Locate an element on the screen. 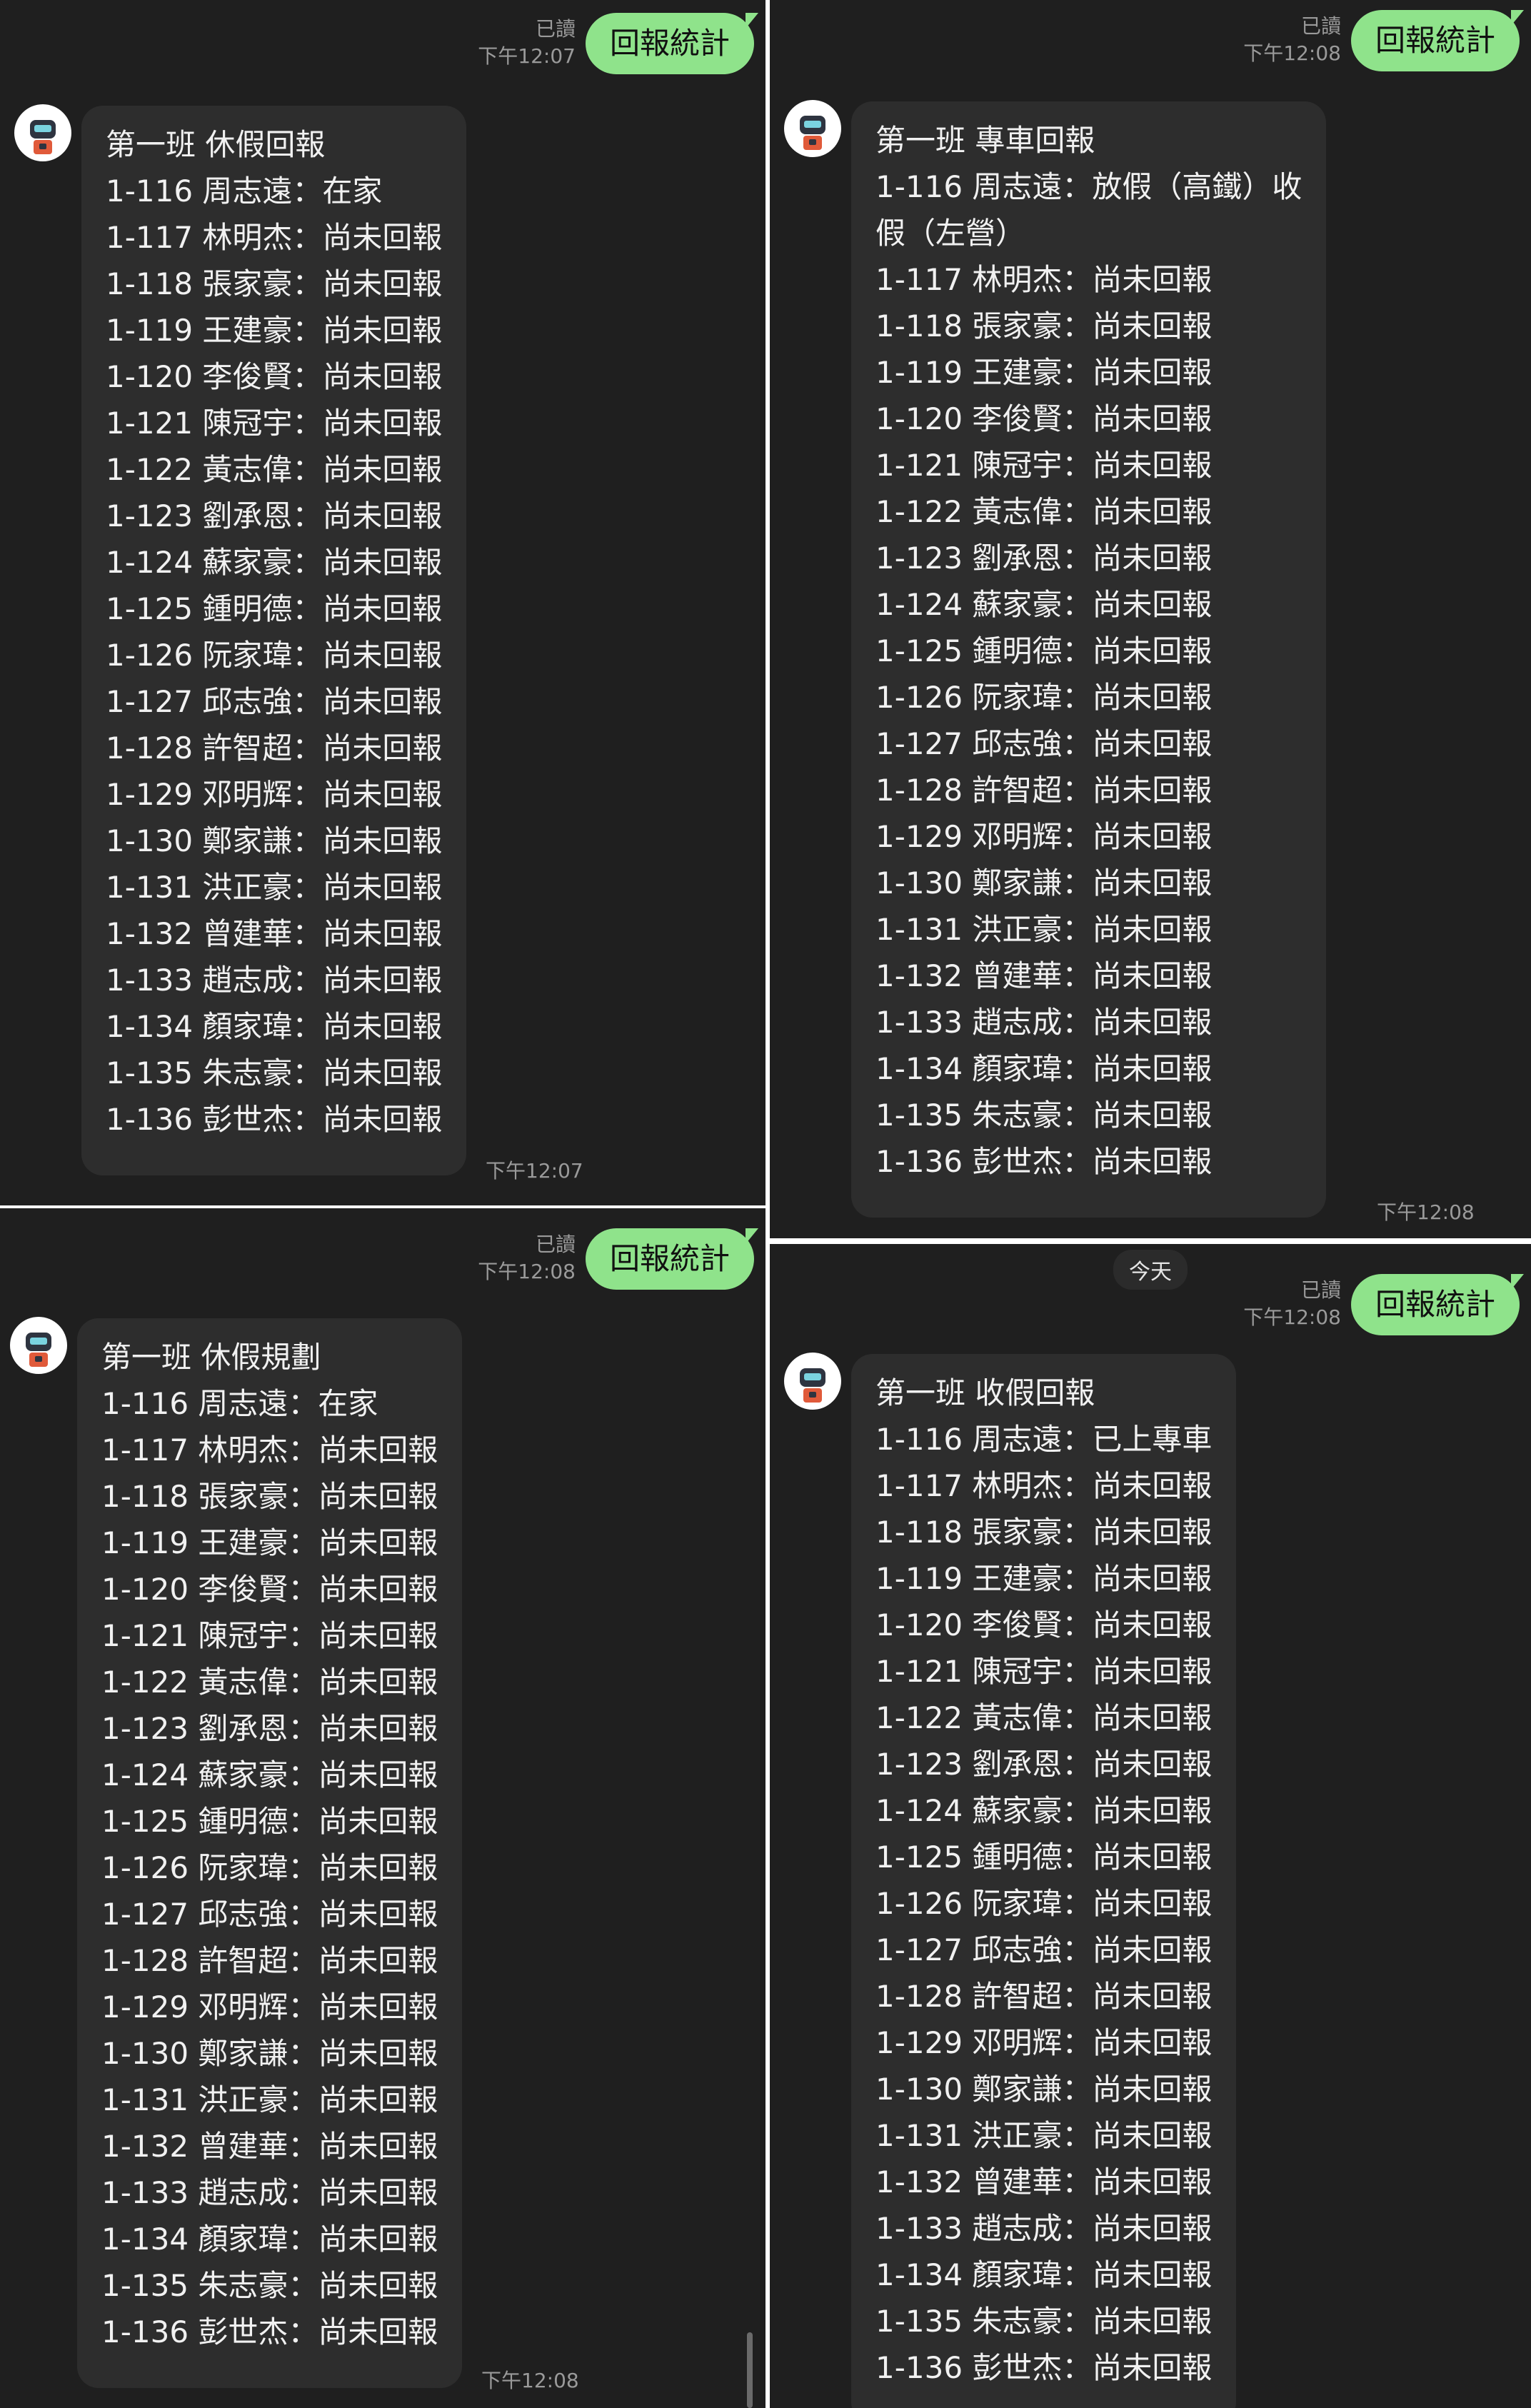 The image size is (1531, 2408). report-line: 假（左營） is located at coordinates (951, 233).